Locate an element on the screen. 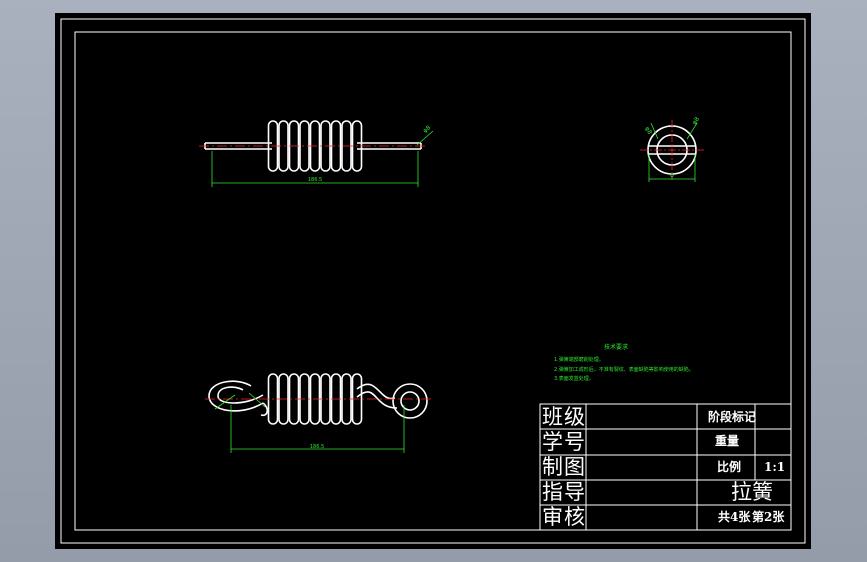  top-length-label: 186.5 is located at coordinates (315, 180).